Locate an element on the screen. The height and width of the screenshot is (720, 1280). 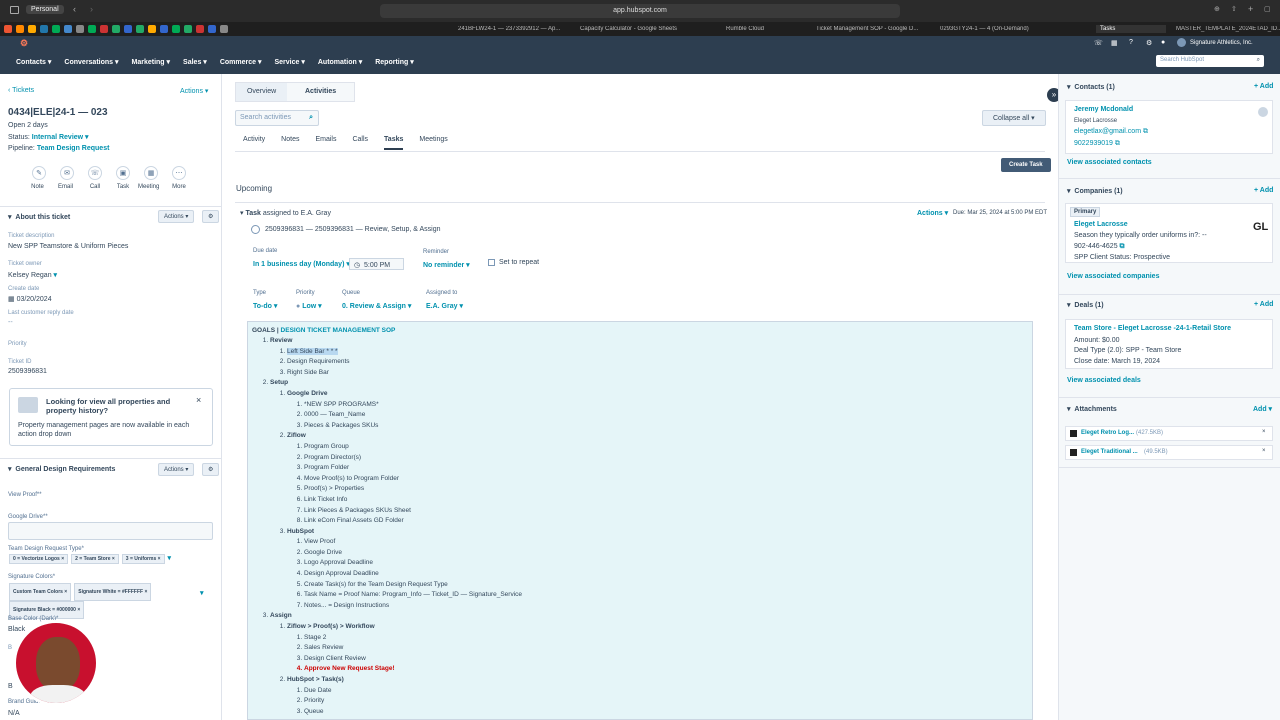
contact-phone: 9022939019 ⧉ is located at coordinates (1097, 144).